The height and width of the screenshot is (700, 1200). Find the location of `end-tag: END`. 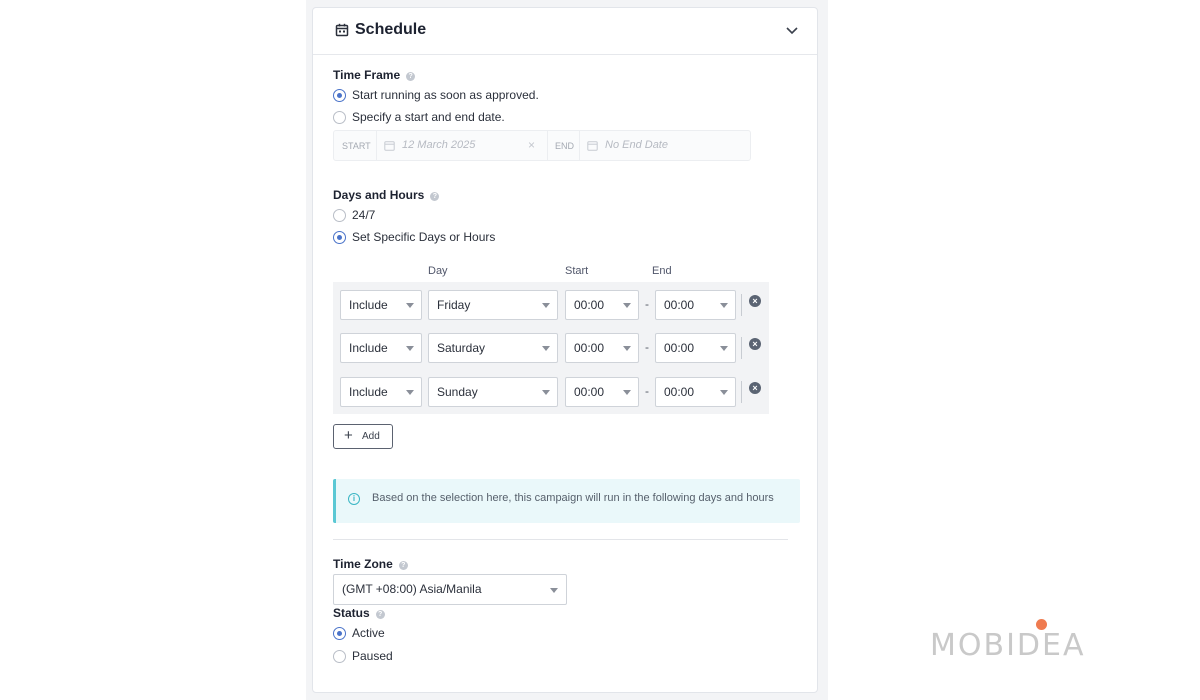

end-tag: END is located at coordinates (565, 146).